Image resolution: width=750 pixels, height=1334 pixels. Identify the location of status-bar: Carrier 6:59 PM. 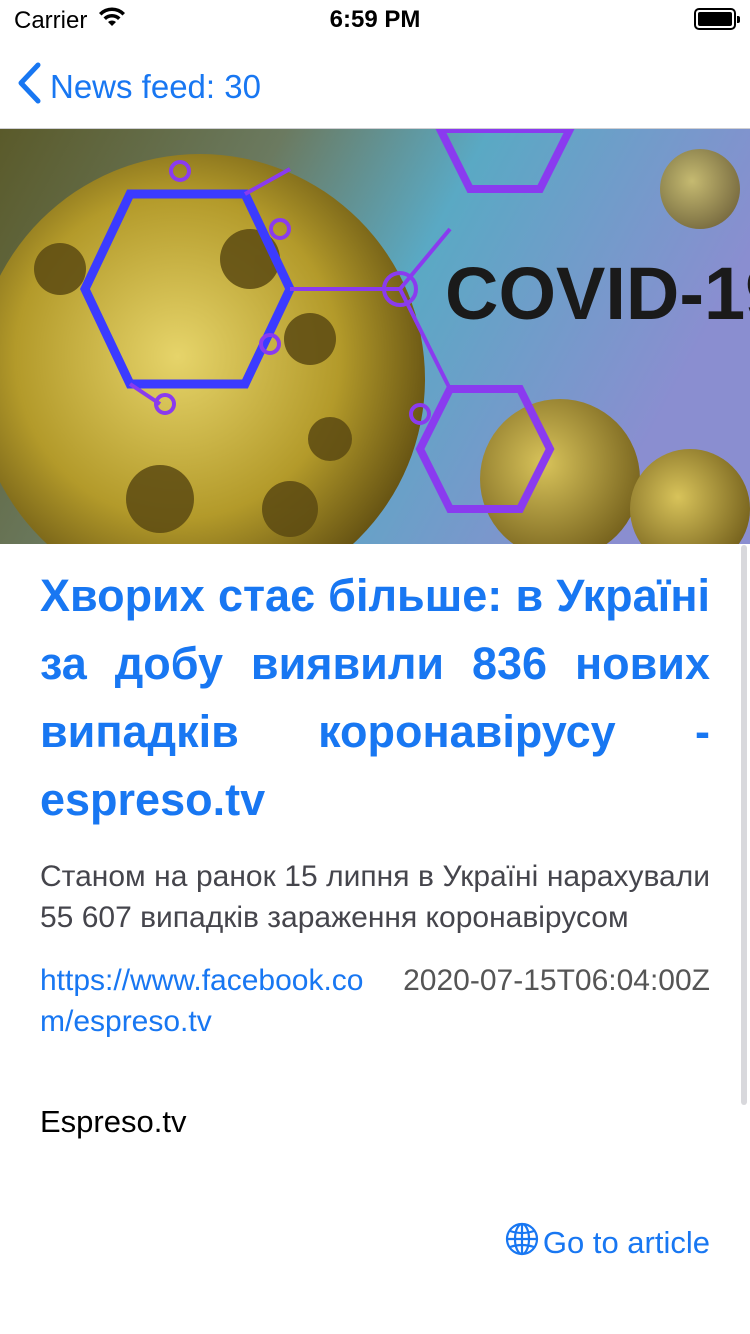
(375, 20).